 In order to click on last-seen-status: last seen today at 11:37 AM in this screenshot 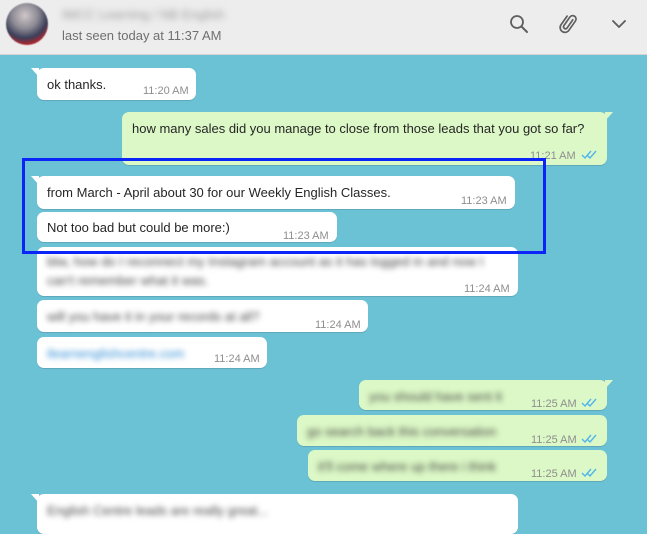, I will do `click(142, 35)`.